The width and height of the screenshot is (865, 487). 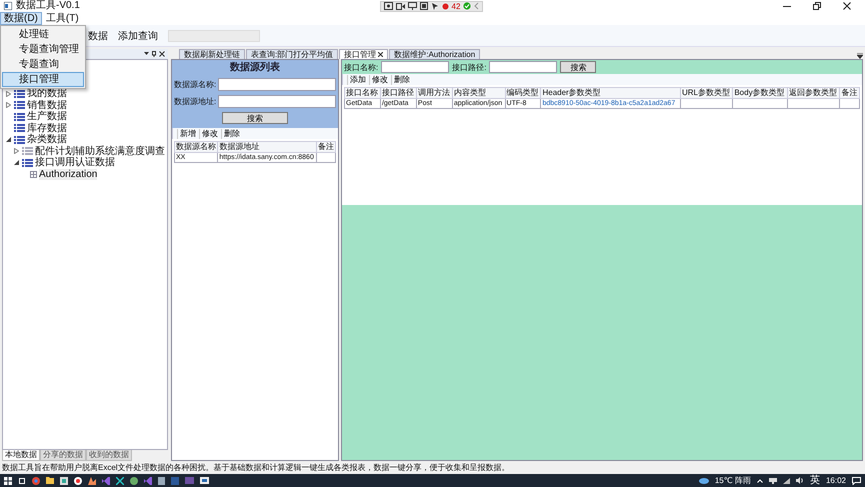 What do you see at coordinates (400, 6) in the screenshot?
I see `video-icon` at bounding box center [400, 6].